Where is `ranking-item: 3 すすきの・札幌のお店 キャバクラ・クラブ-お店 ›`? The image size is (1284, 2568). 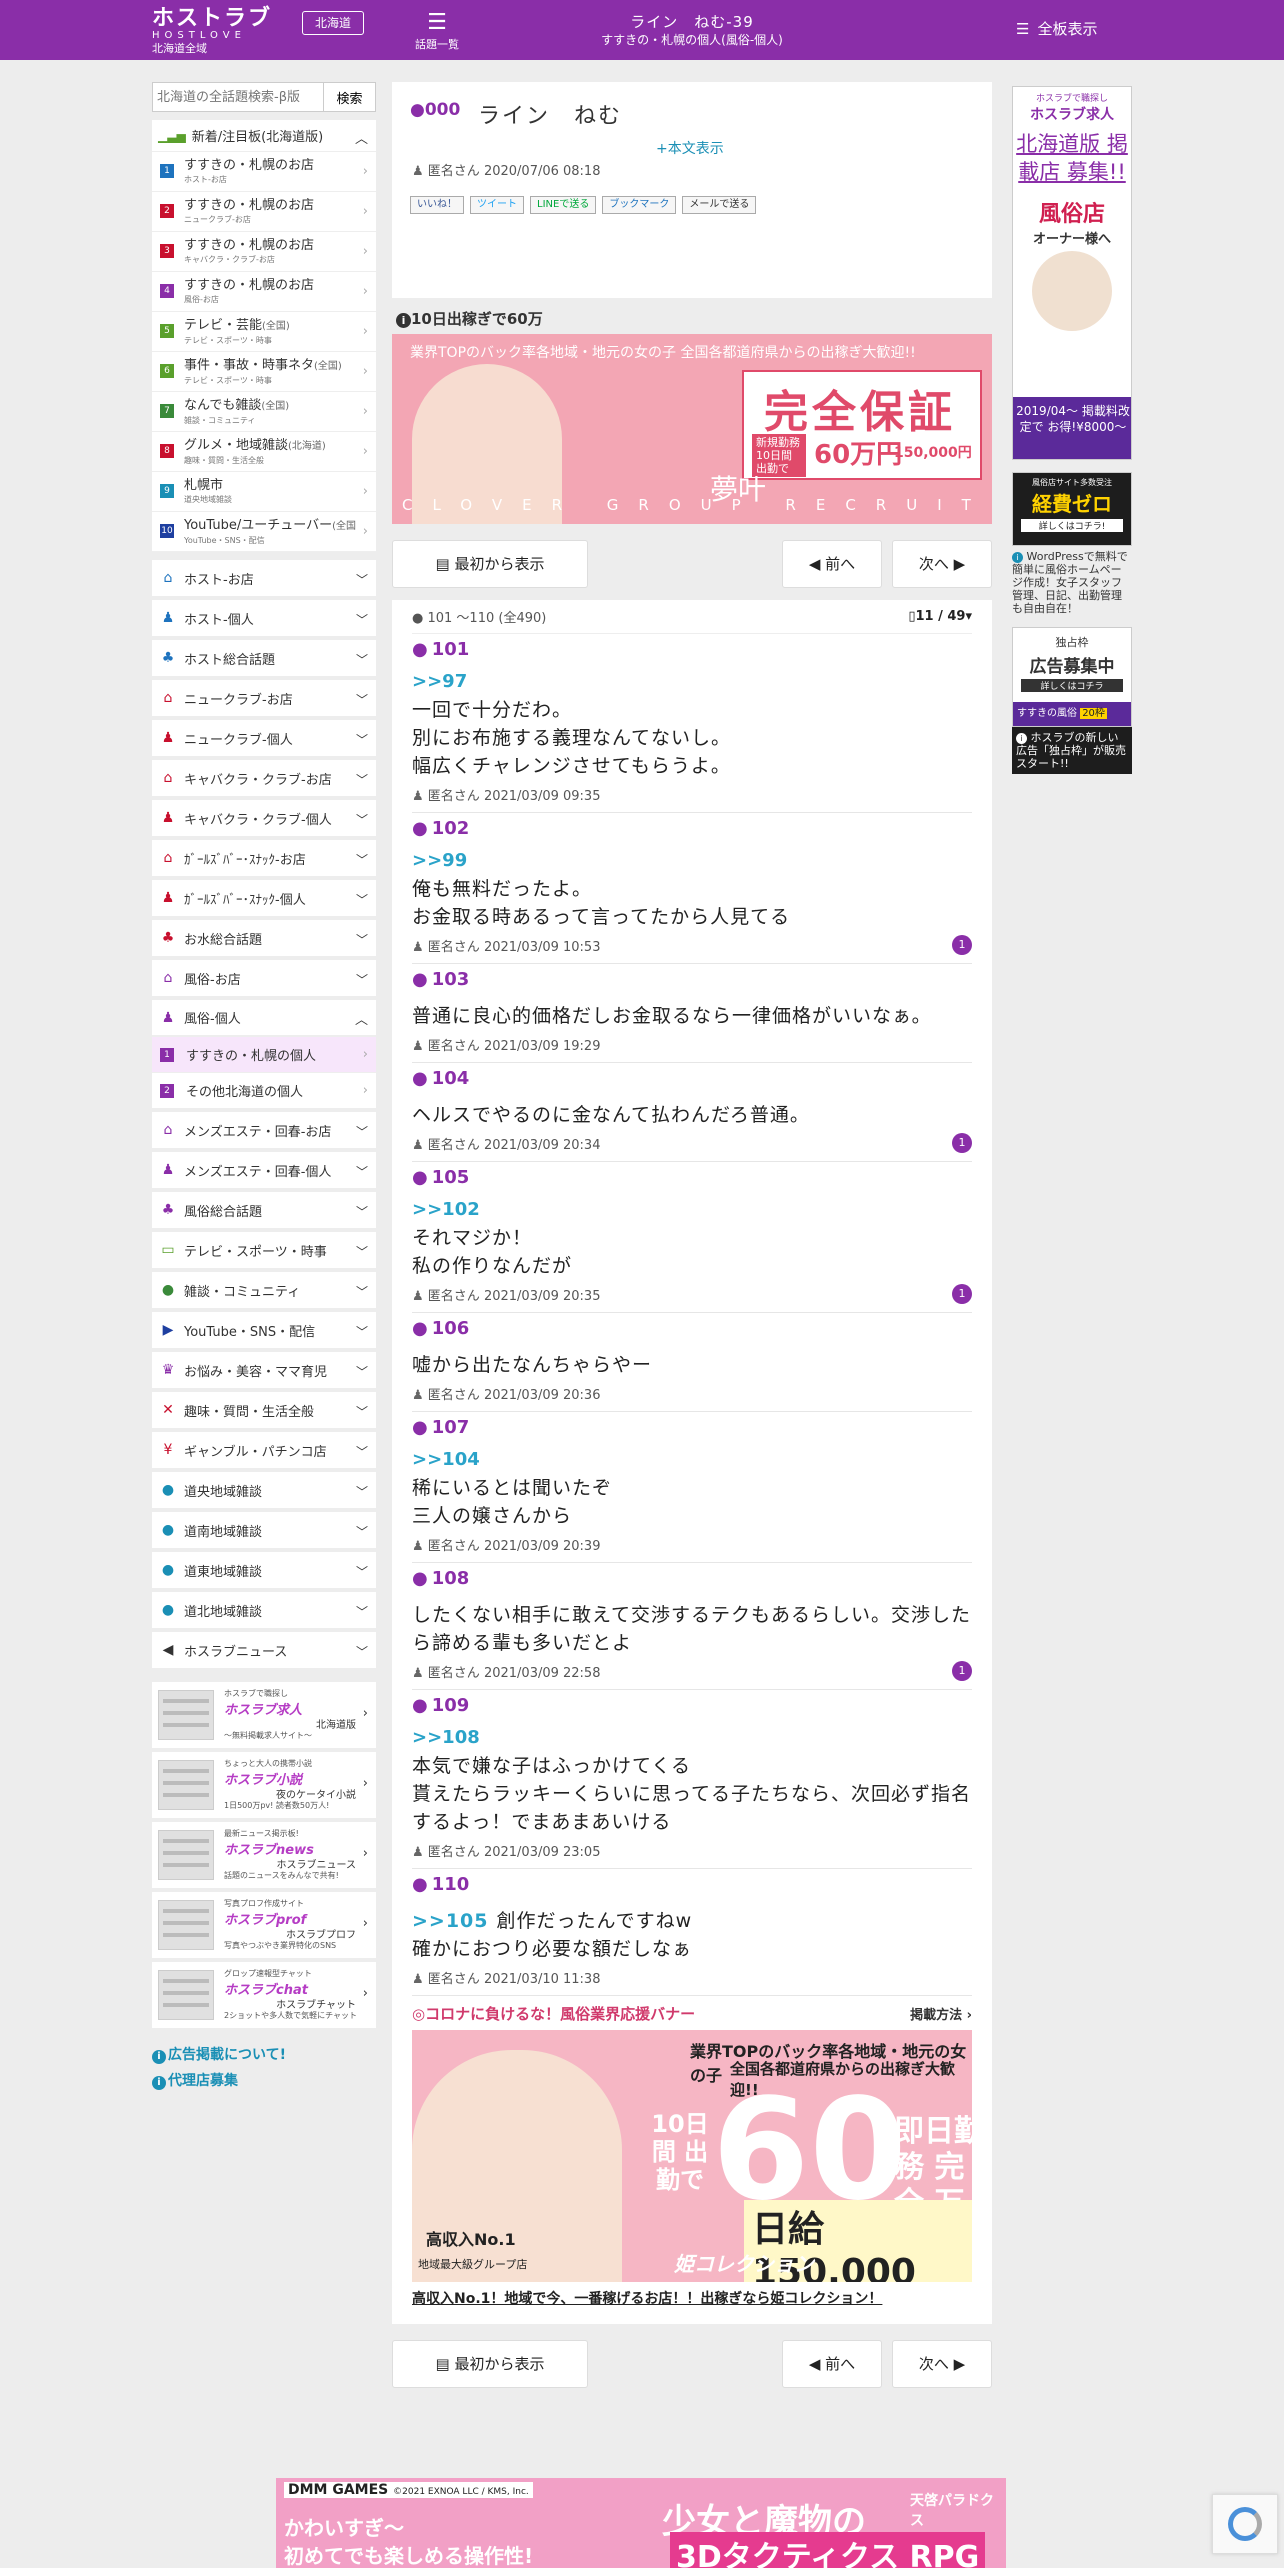 ranking-item: 3 すすきの・札幌のお店 キャバクラ・クラブ-お店 › is located at coordinates (264, 252).